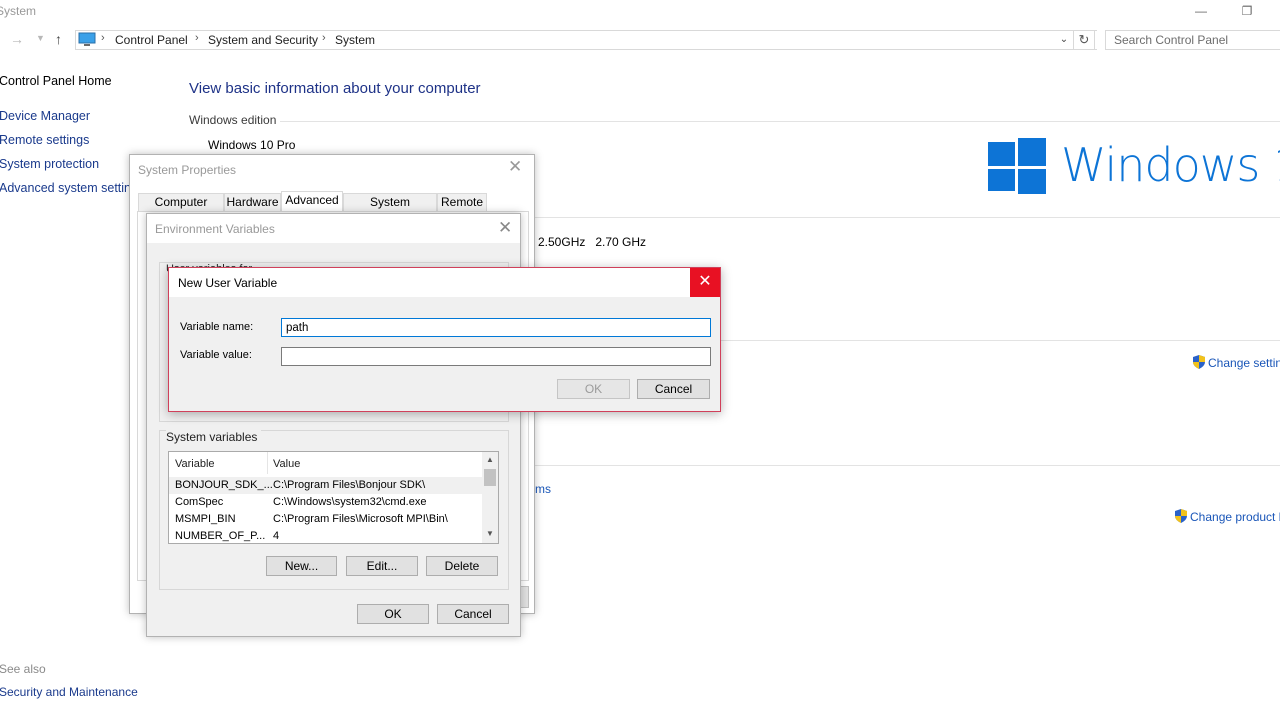  What do you see at coordinates (496, 356) in the screenshot?
I see `variable-value-input` at bounding box center [496, 356].